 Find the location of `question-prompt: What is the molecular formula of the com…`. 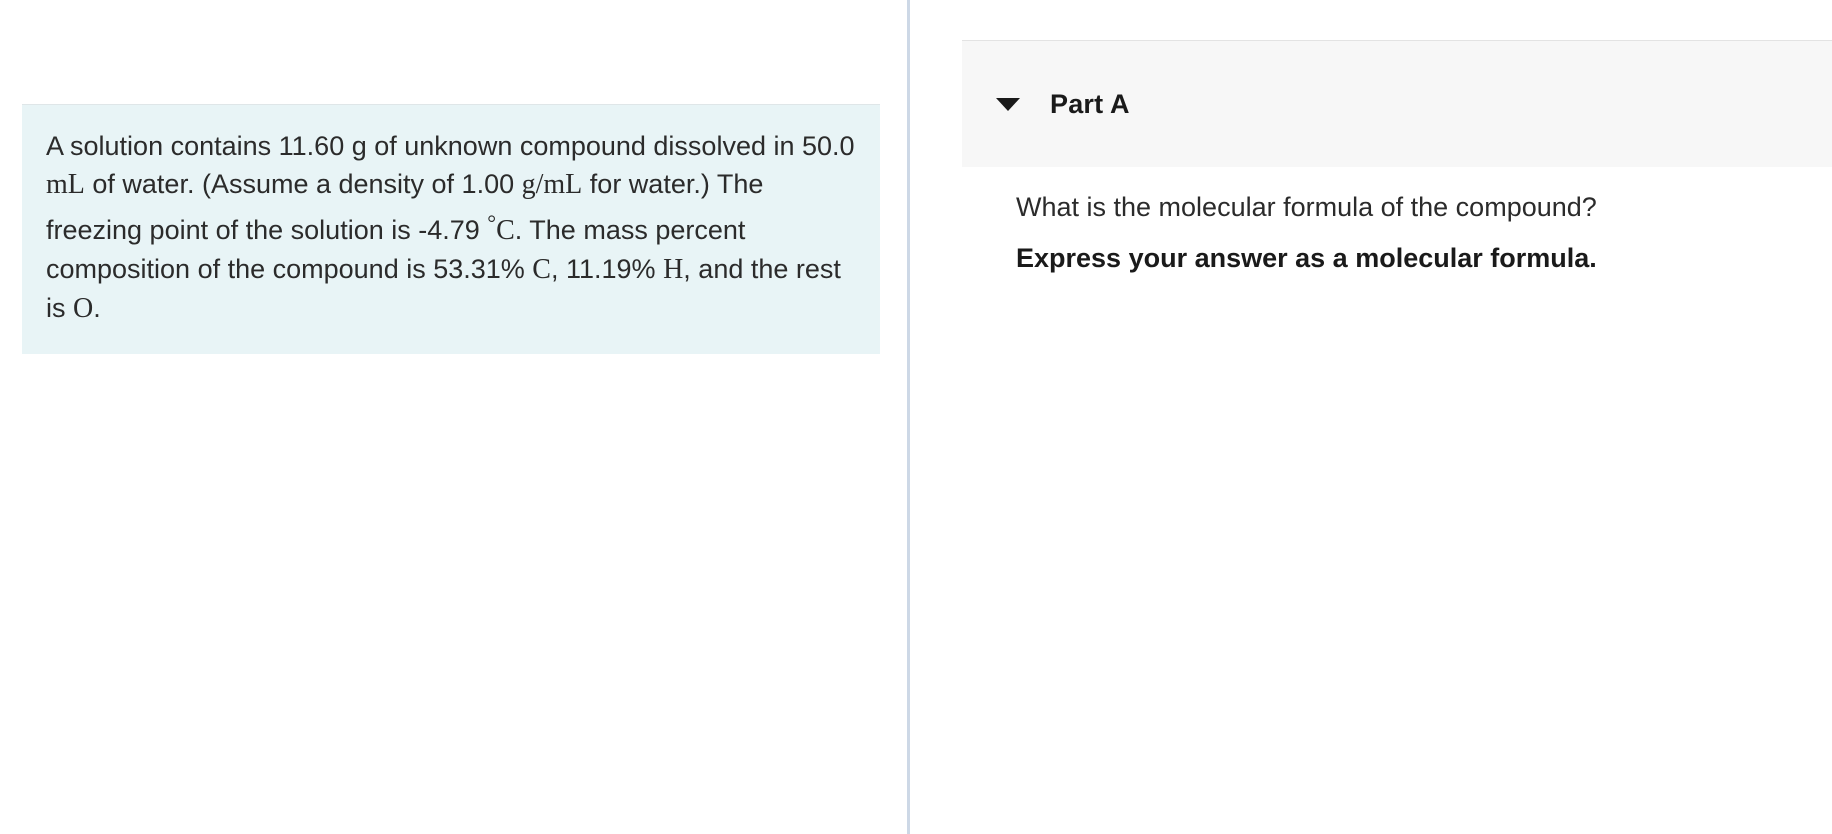

question-prompt: What is the molecular formula of the com… is located at coordinates (1306, 207).